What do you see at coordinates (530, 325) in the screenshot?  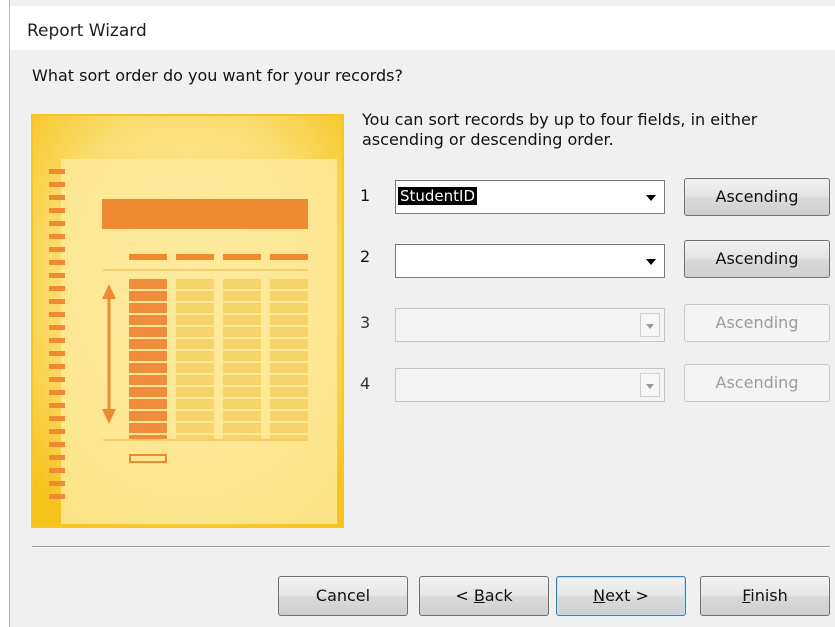 I see `sort-field-3-combo` at bounding box center [530, 325].